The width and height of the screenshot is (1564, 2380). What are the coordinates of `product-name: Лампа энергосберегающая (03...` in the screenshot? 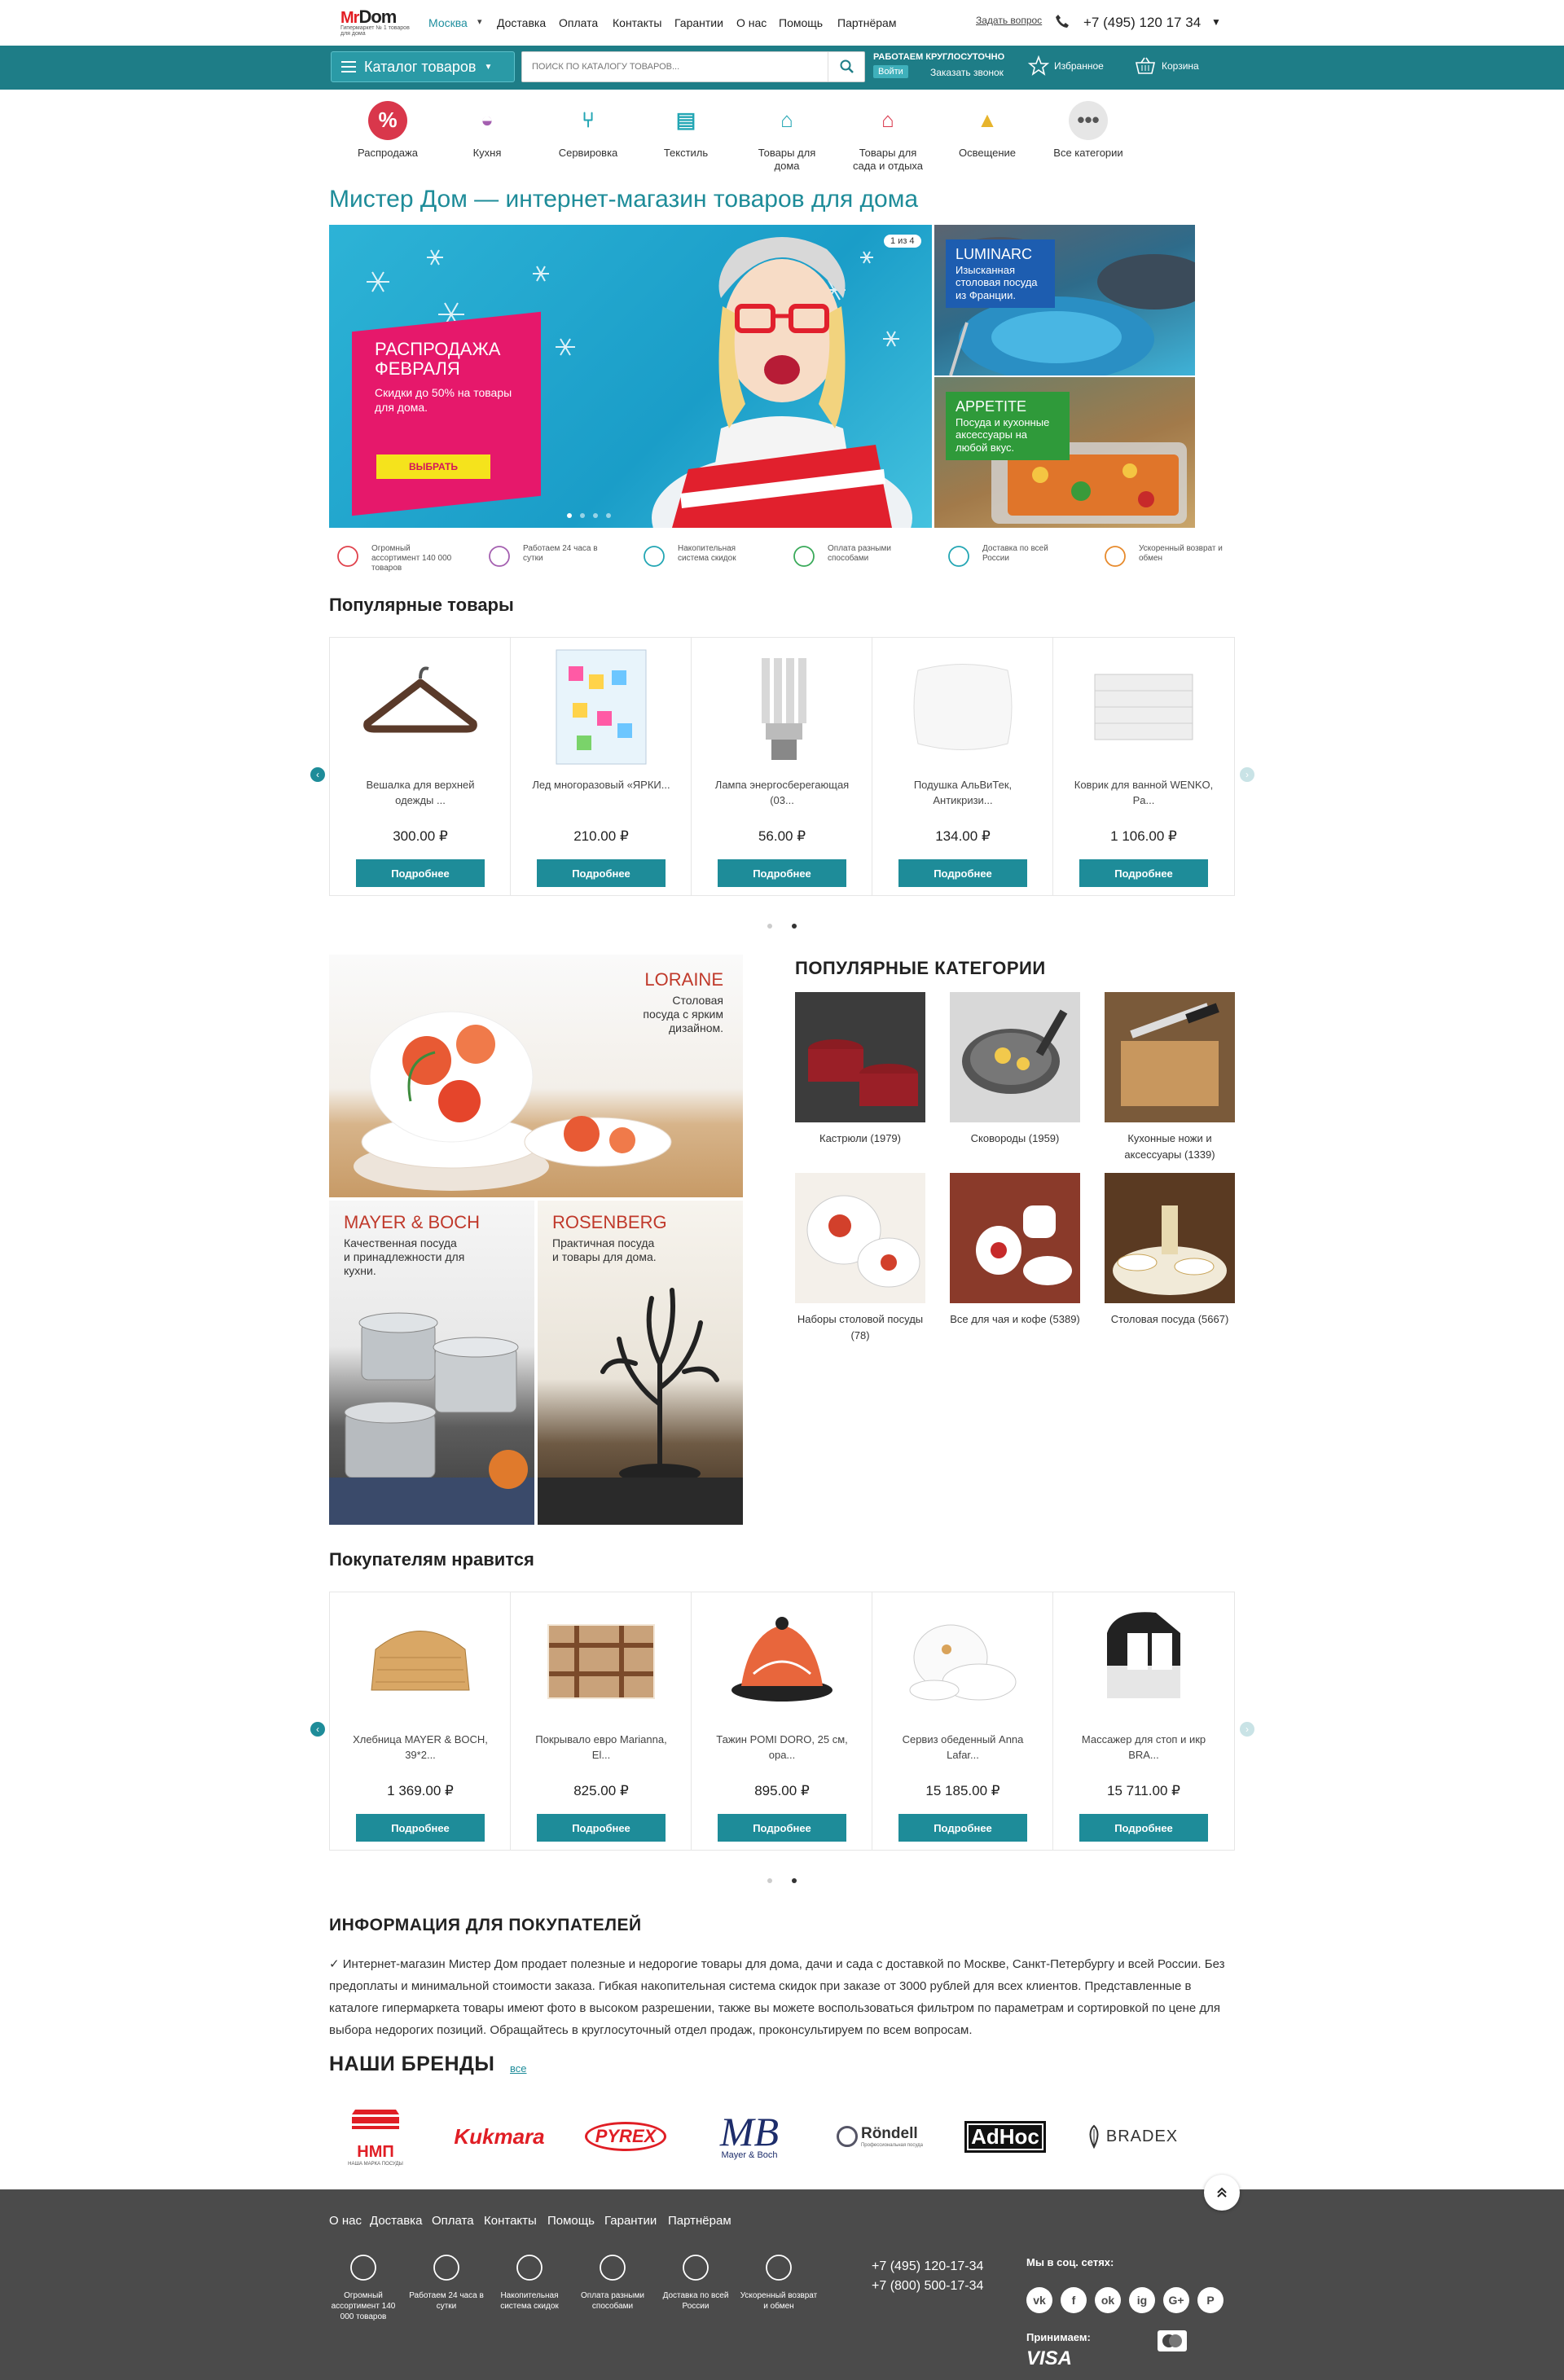 It's located at (782, 794).